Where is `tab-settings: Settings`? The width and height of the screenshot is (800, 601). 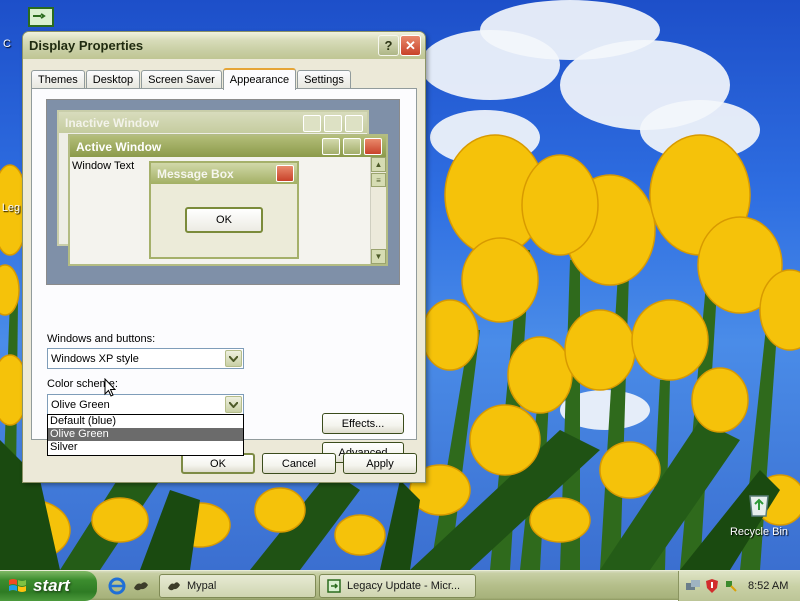
tab-settings: Settings is located at coordinates (324, 79).